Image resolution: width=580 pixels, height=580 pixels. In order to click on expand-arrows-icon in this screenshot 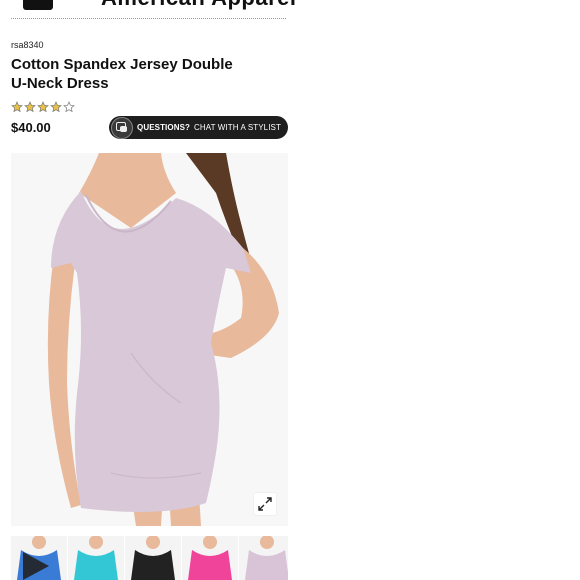, I will do `click(265, 504)`.